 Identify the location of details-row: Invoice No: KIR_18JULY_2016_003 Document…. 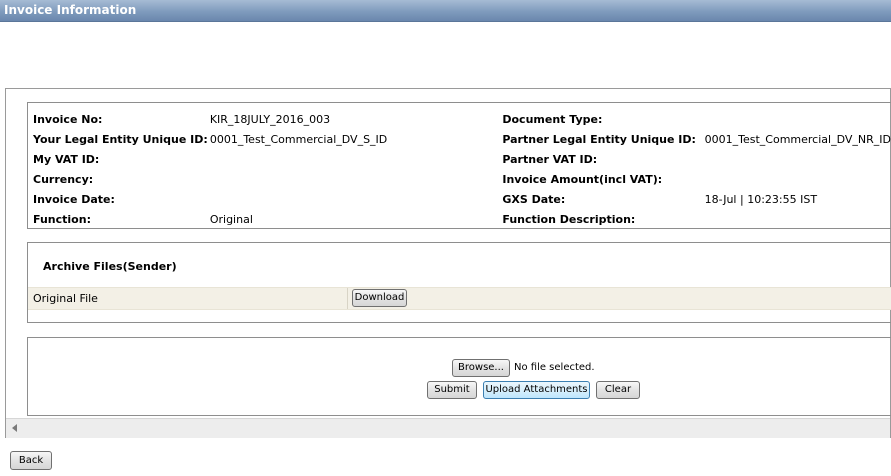
(462, 119).